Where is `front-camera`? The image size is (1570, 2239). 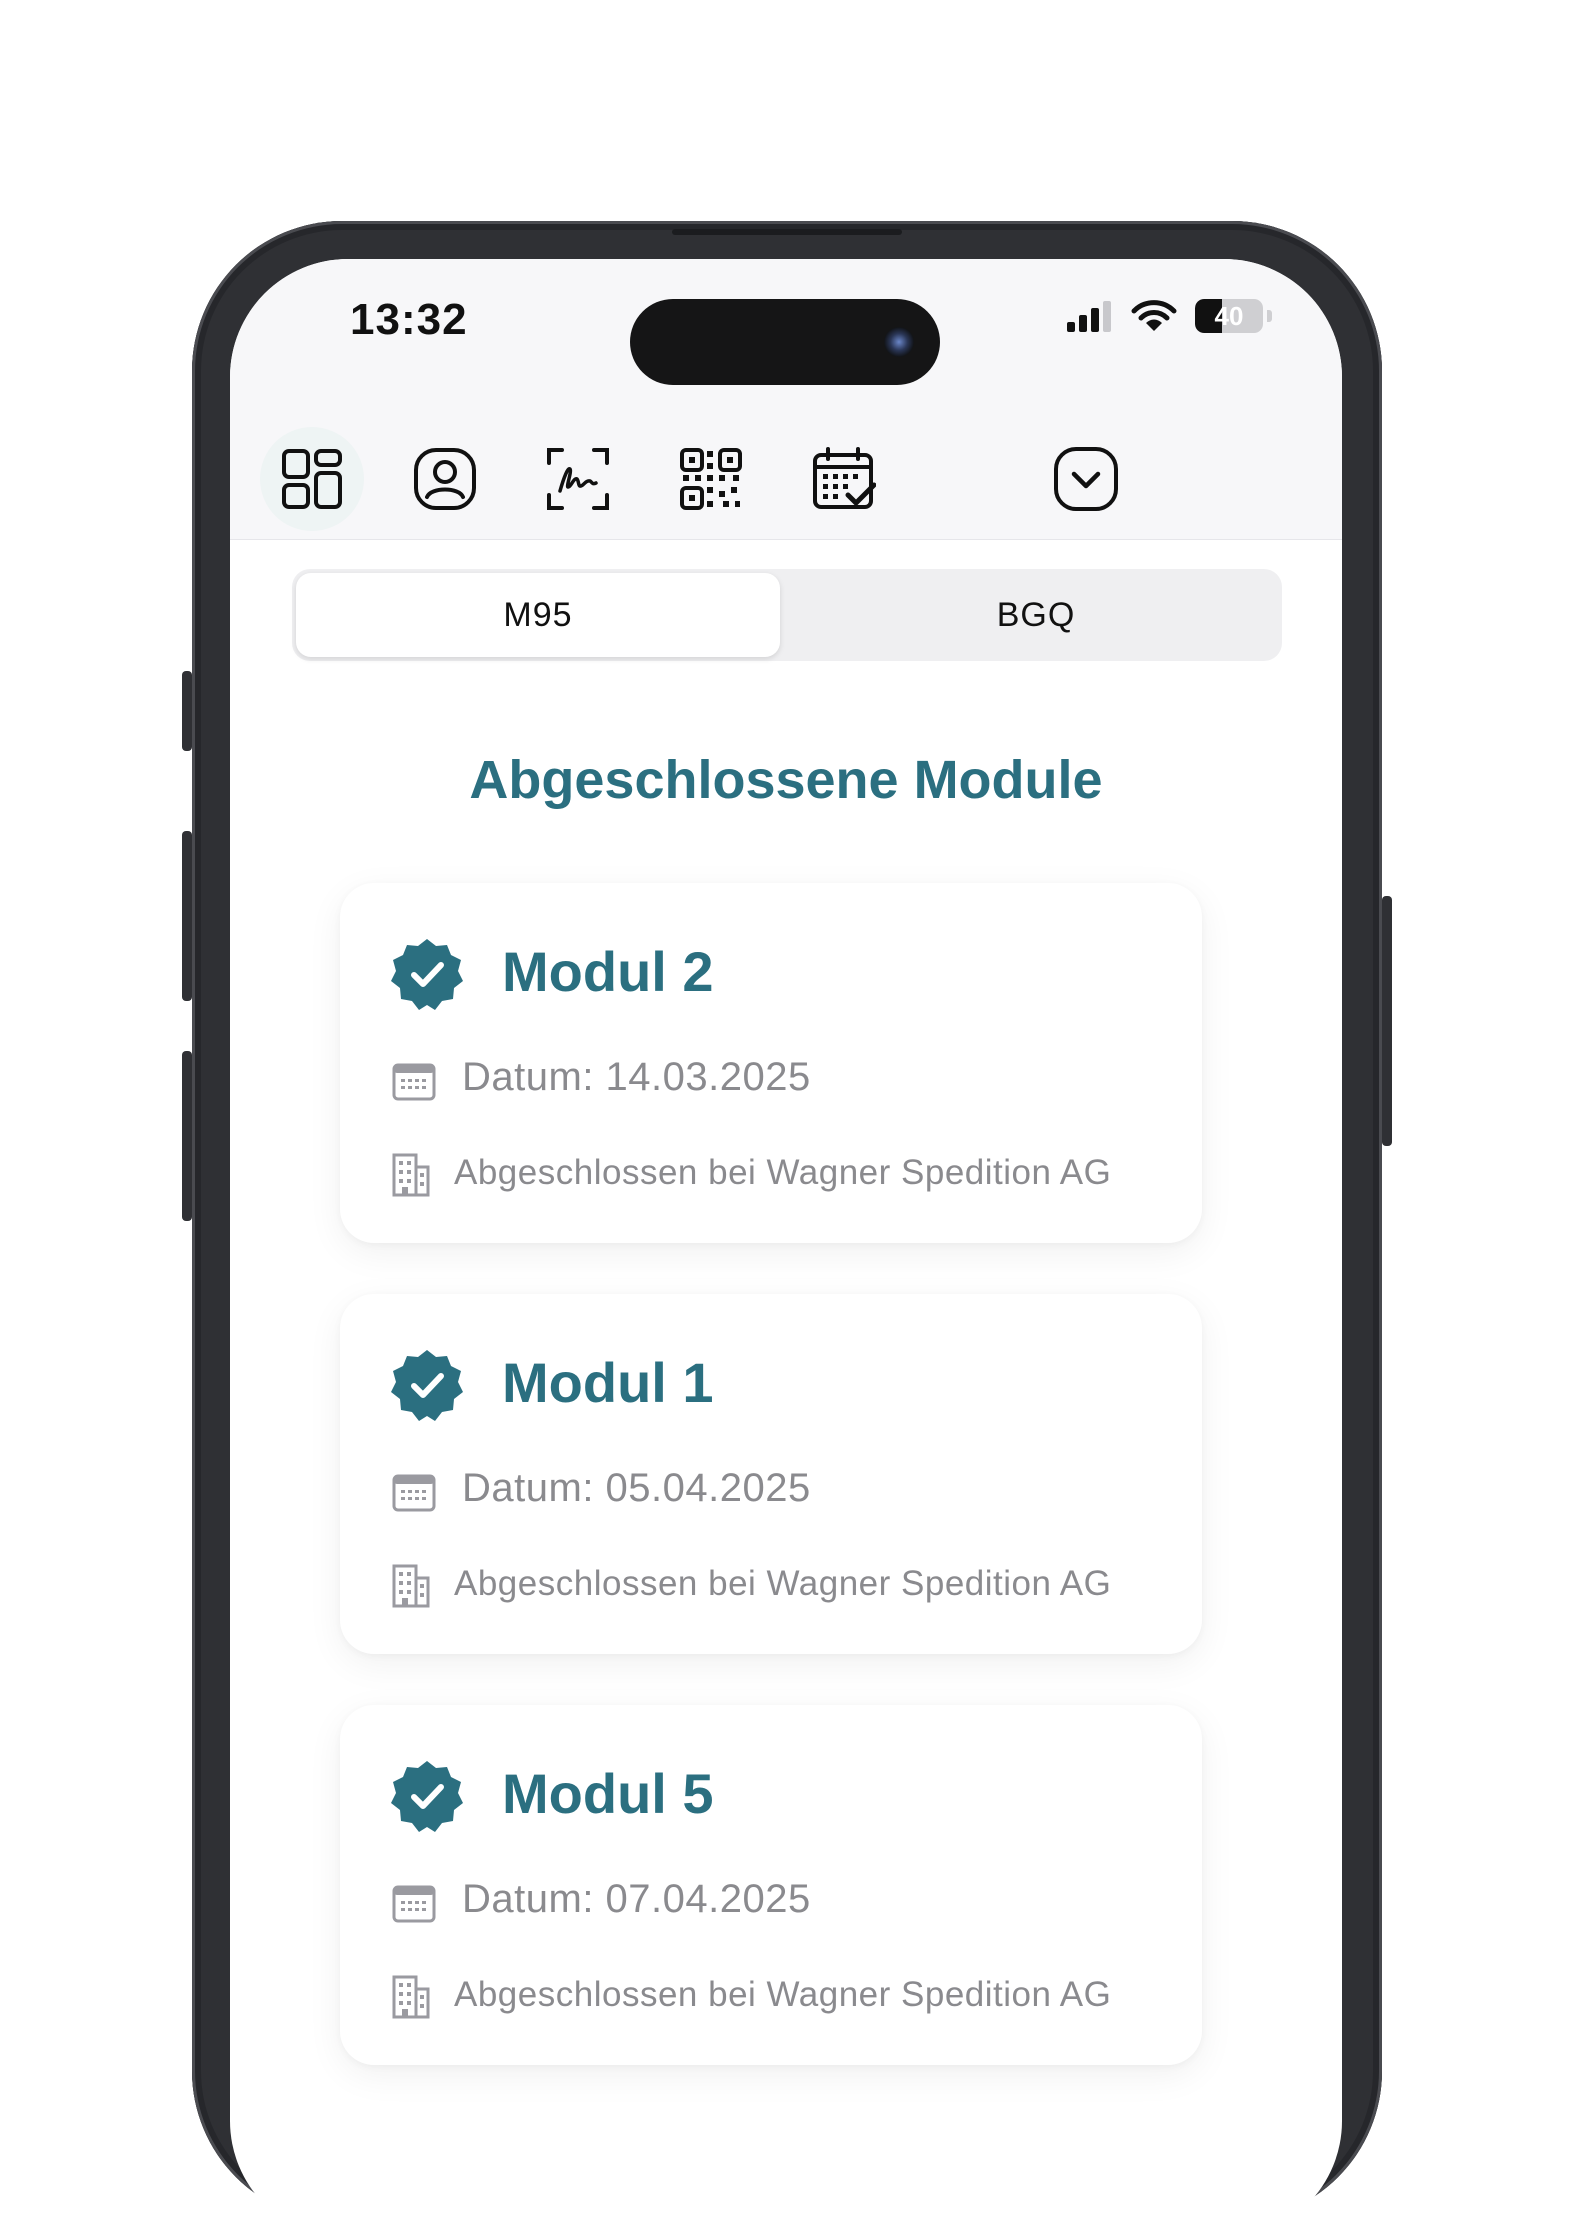 front-camera is located at coordinates (899, 342).